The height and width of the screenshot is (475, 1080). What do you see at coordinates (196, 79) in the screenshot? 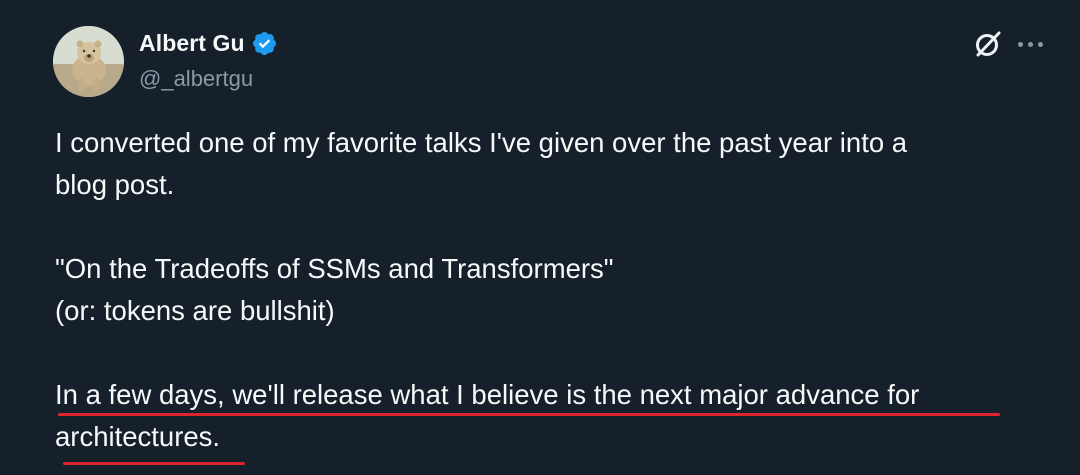
I see `author-handle: @_albertgu` at bounding box center [196, 79].